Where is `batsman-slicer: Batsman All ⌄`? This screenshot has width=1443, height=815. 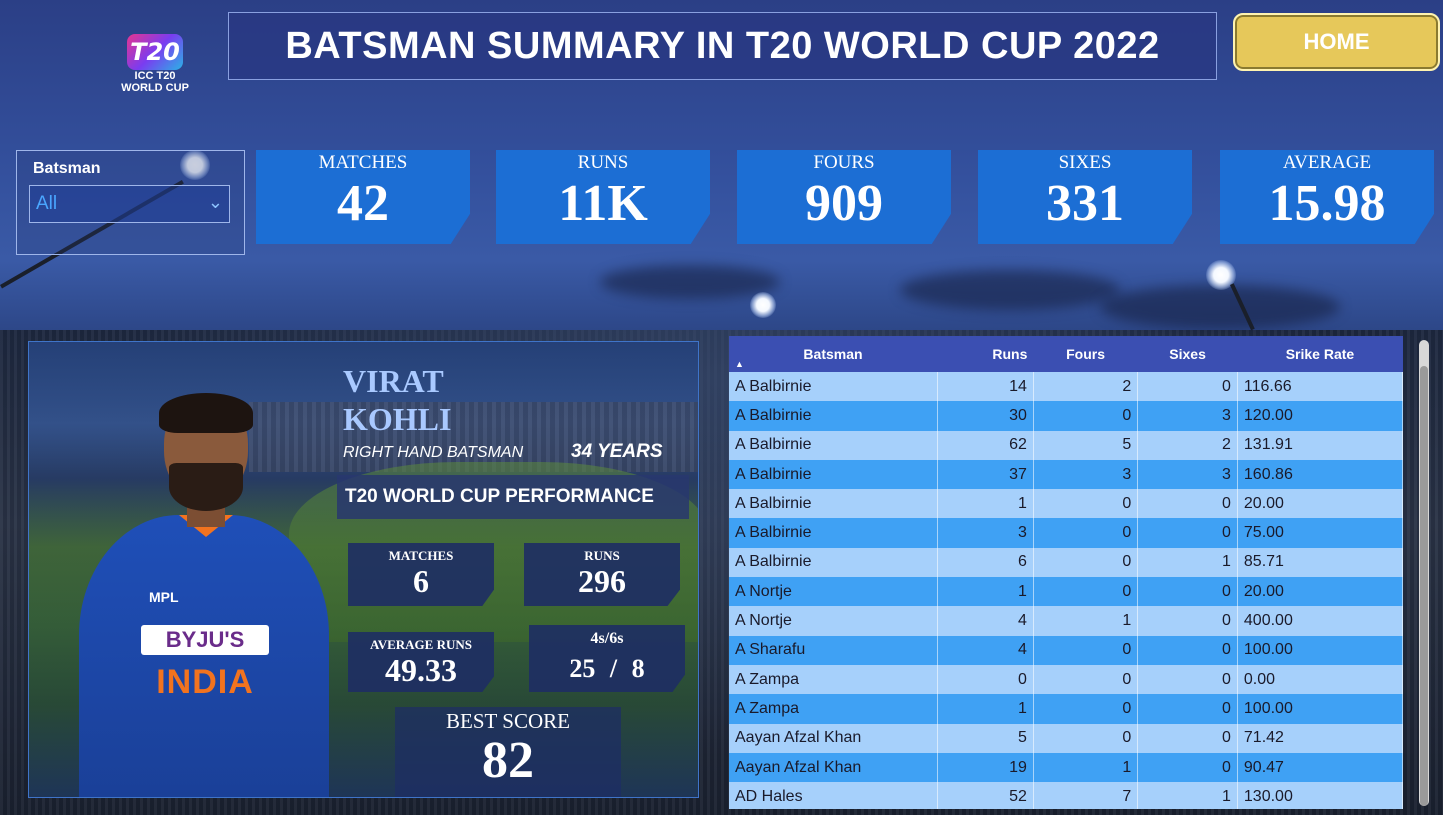
batsman-slicer: Batsman All ⌄ is located at coordinates (130, 202).